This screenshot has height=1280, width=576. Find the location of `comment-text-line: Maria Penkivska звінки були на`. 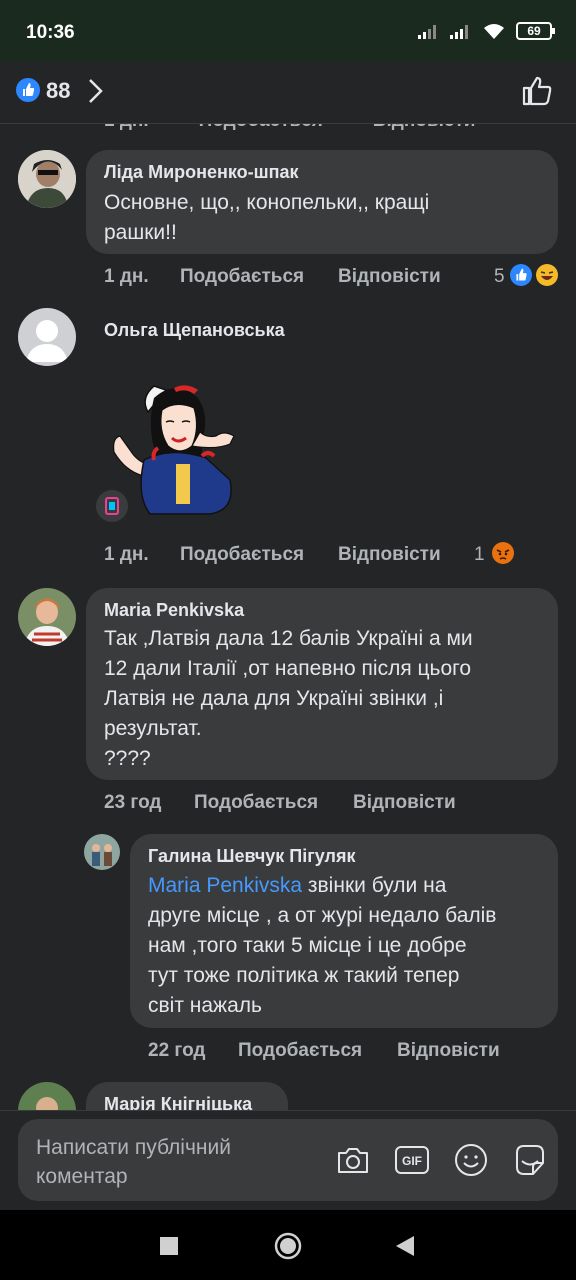

comment-text-line: Maria Penkivska звінки були на is located at coordinates (297, 885).